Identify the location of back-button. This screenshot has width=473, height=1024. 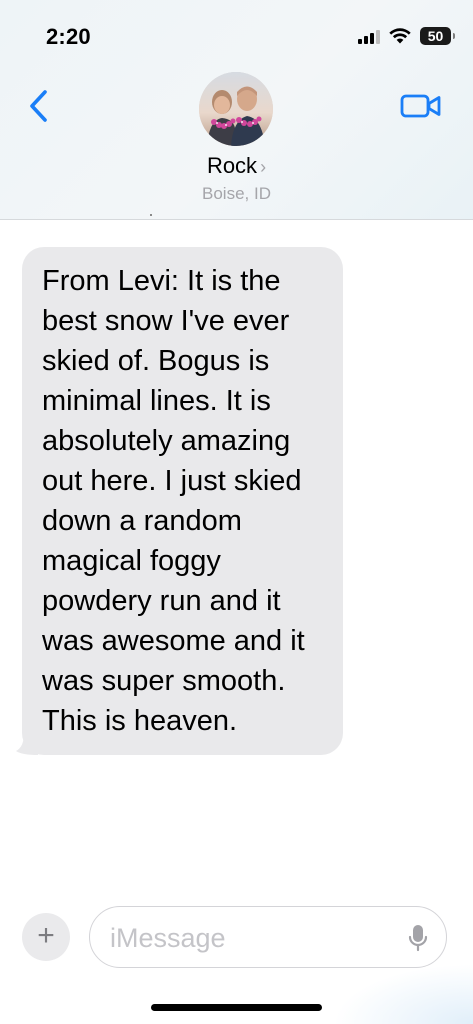
(38, 106).